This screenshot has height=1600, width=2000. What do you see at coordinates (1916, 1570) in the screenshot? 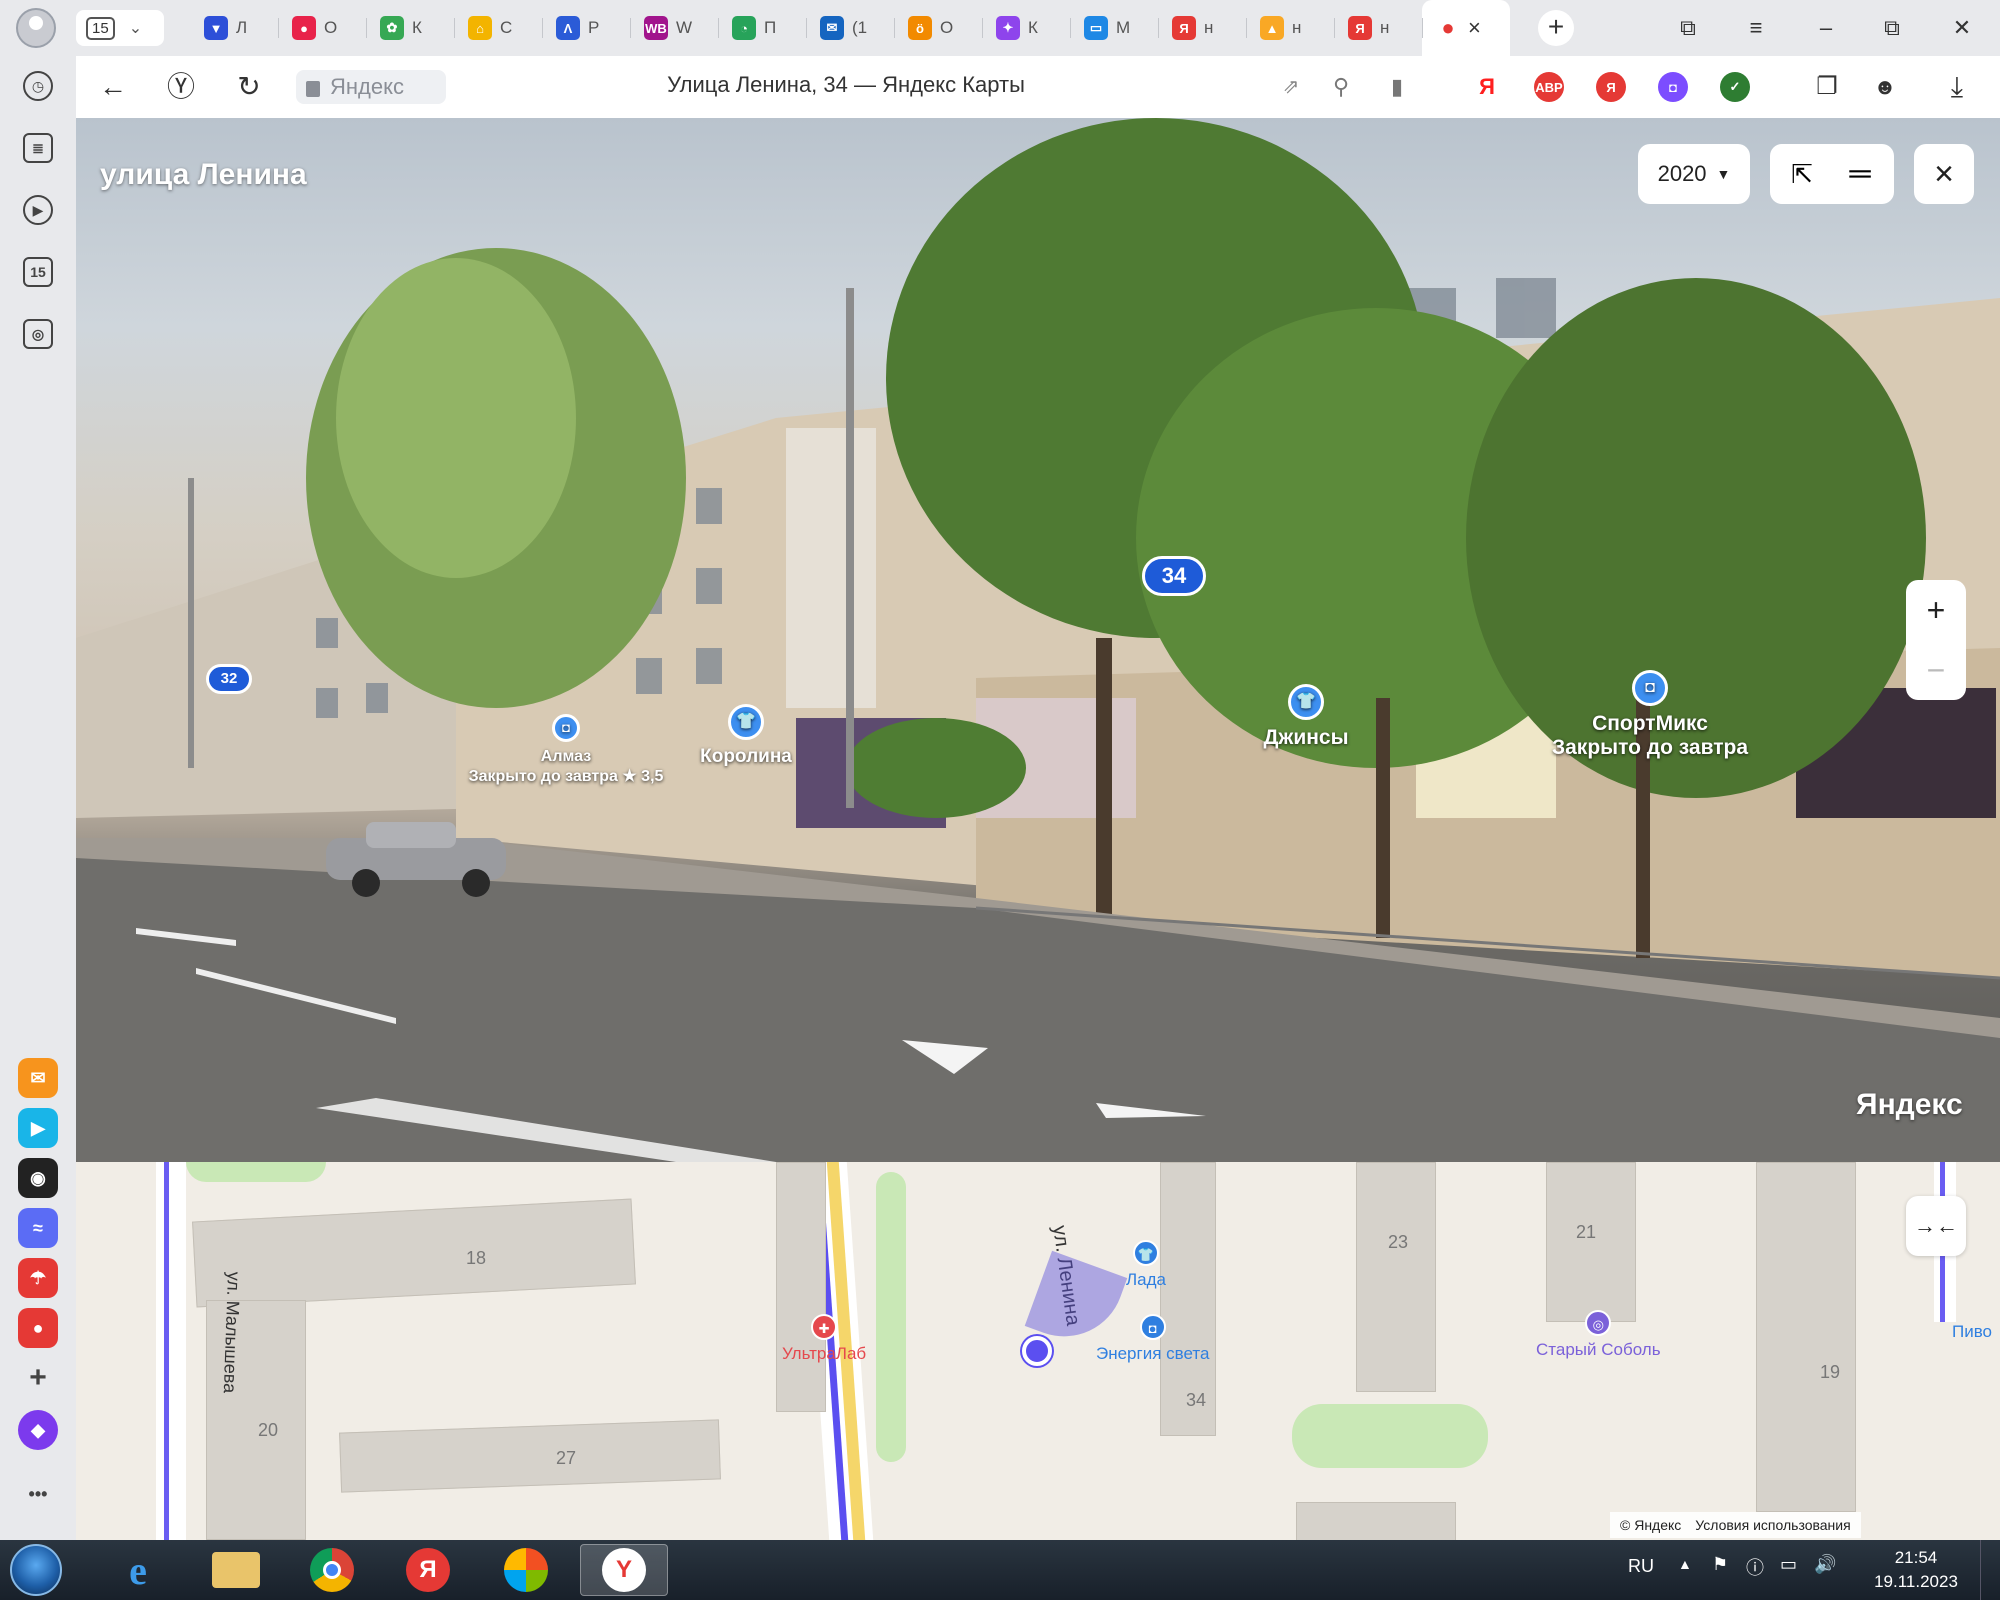
I see `clock: 21:54 19.11.2023` at bounding box center [1916, 1570].